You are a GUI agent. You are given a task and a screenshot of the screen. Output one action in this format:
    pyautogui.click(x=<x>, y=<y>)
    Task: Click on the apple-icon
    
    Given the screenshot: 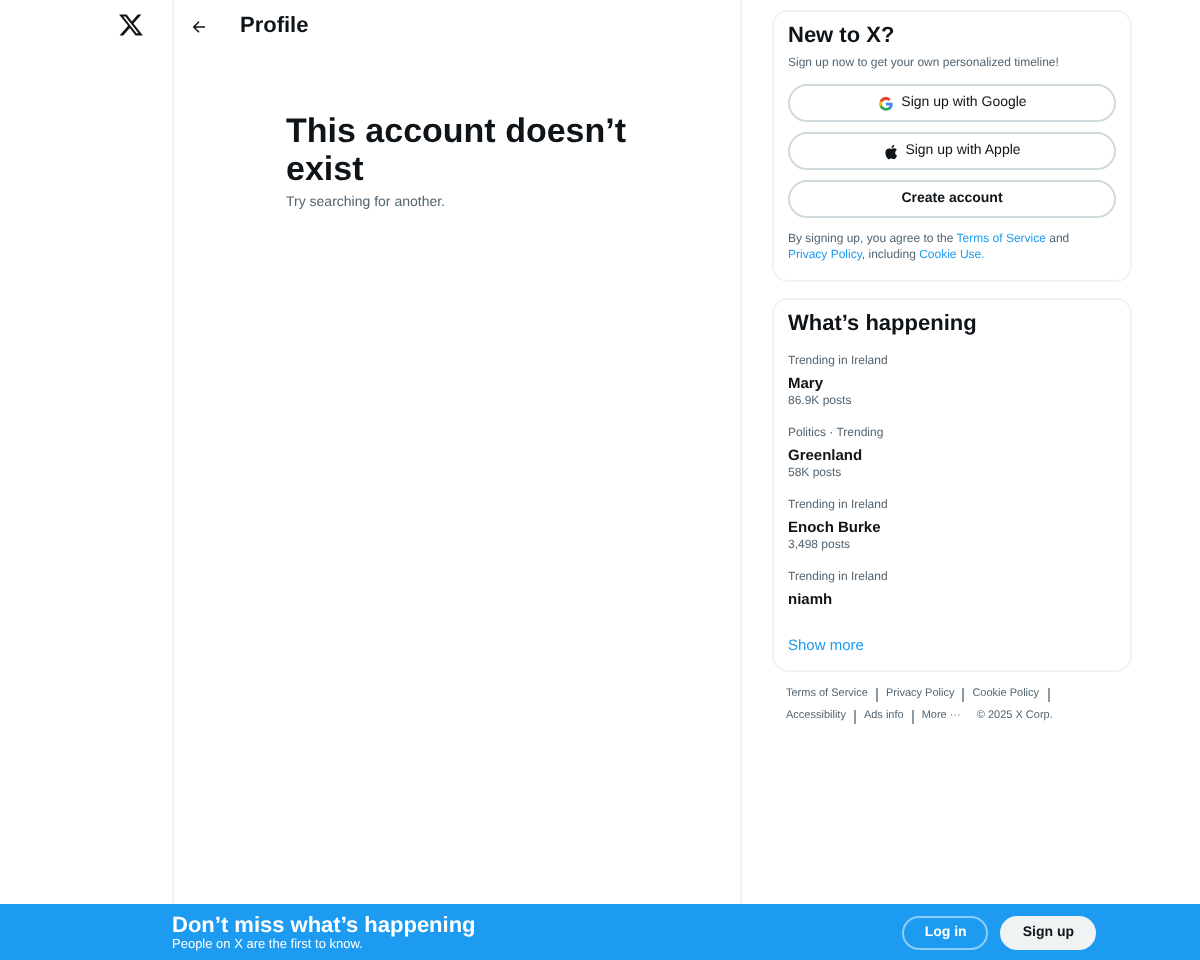 What is the action you would take?
    pyautogui.click(x=890, y=151)
    